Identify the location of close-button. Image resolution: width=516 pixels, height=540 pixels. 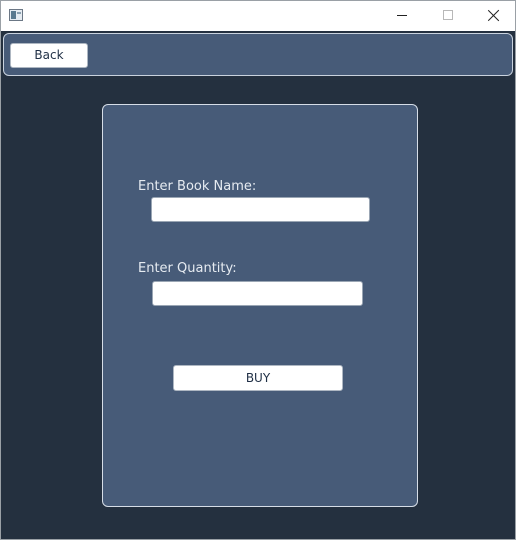
(493, 16).